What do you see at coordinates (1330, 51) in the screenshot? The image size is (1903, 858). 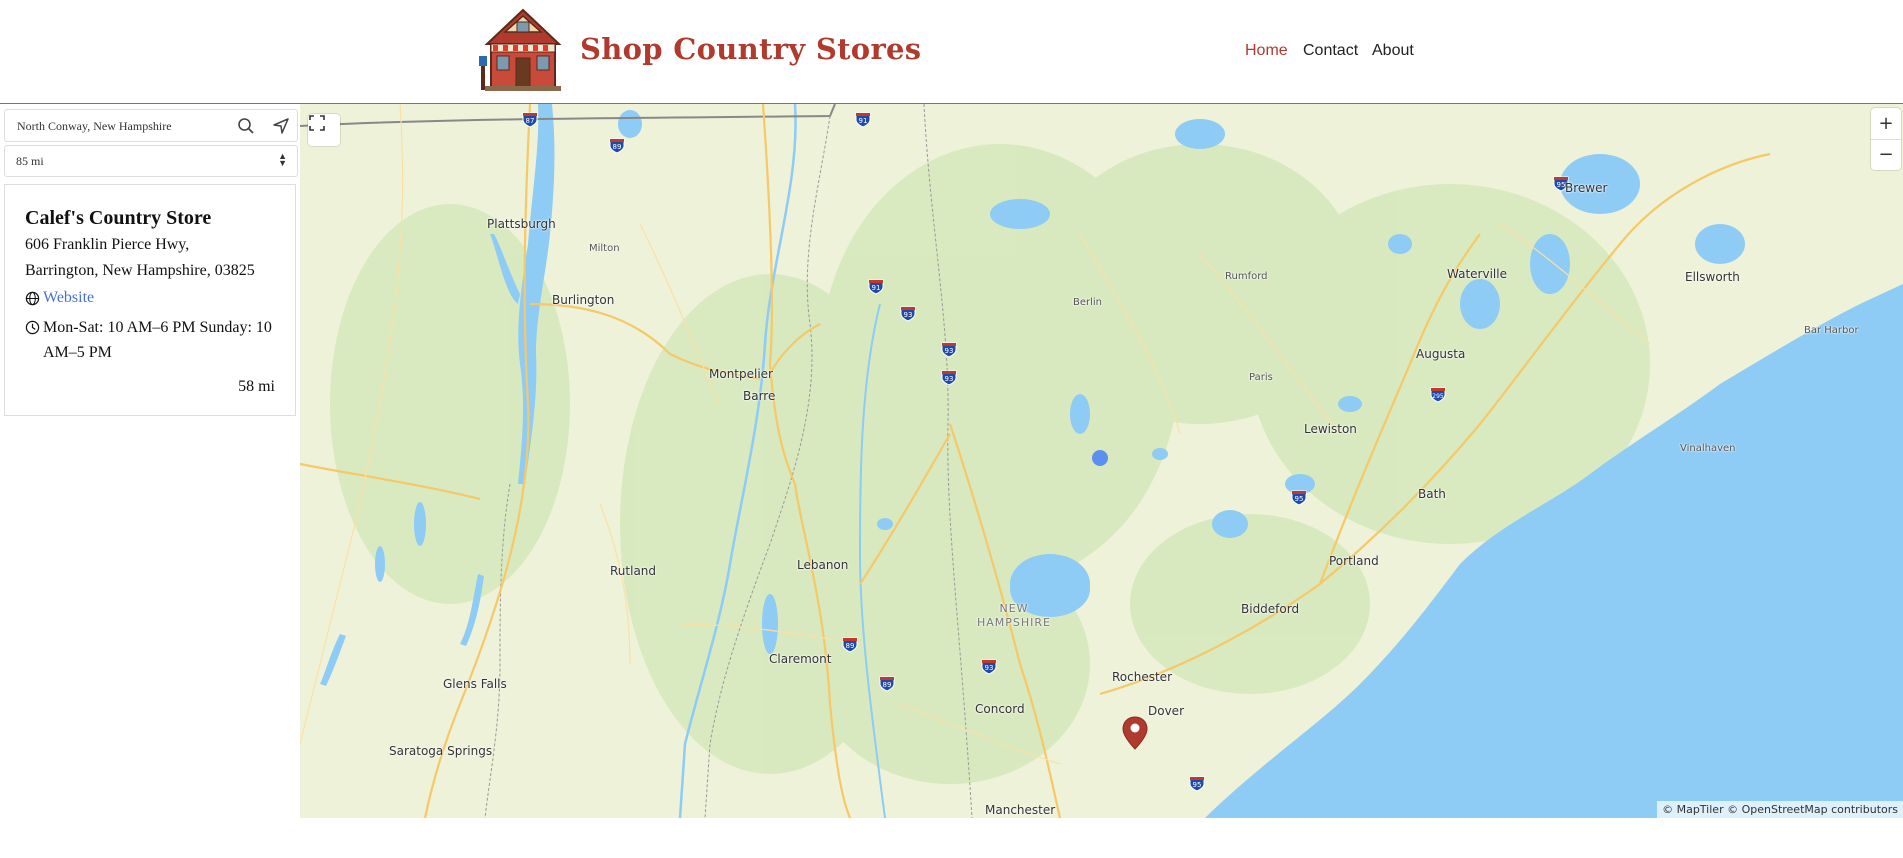 I see `nav-contact-link: Contact` at bounding box center [1330, 51].